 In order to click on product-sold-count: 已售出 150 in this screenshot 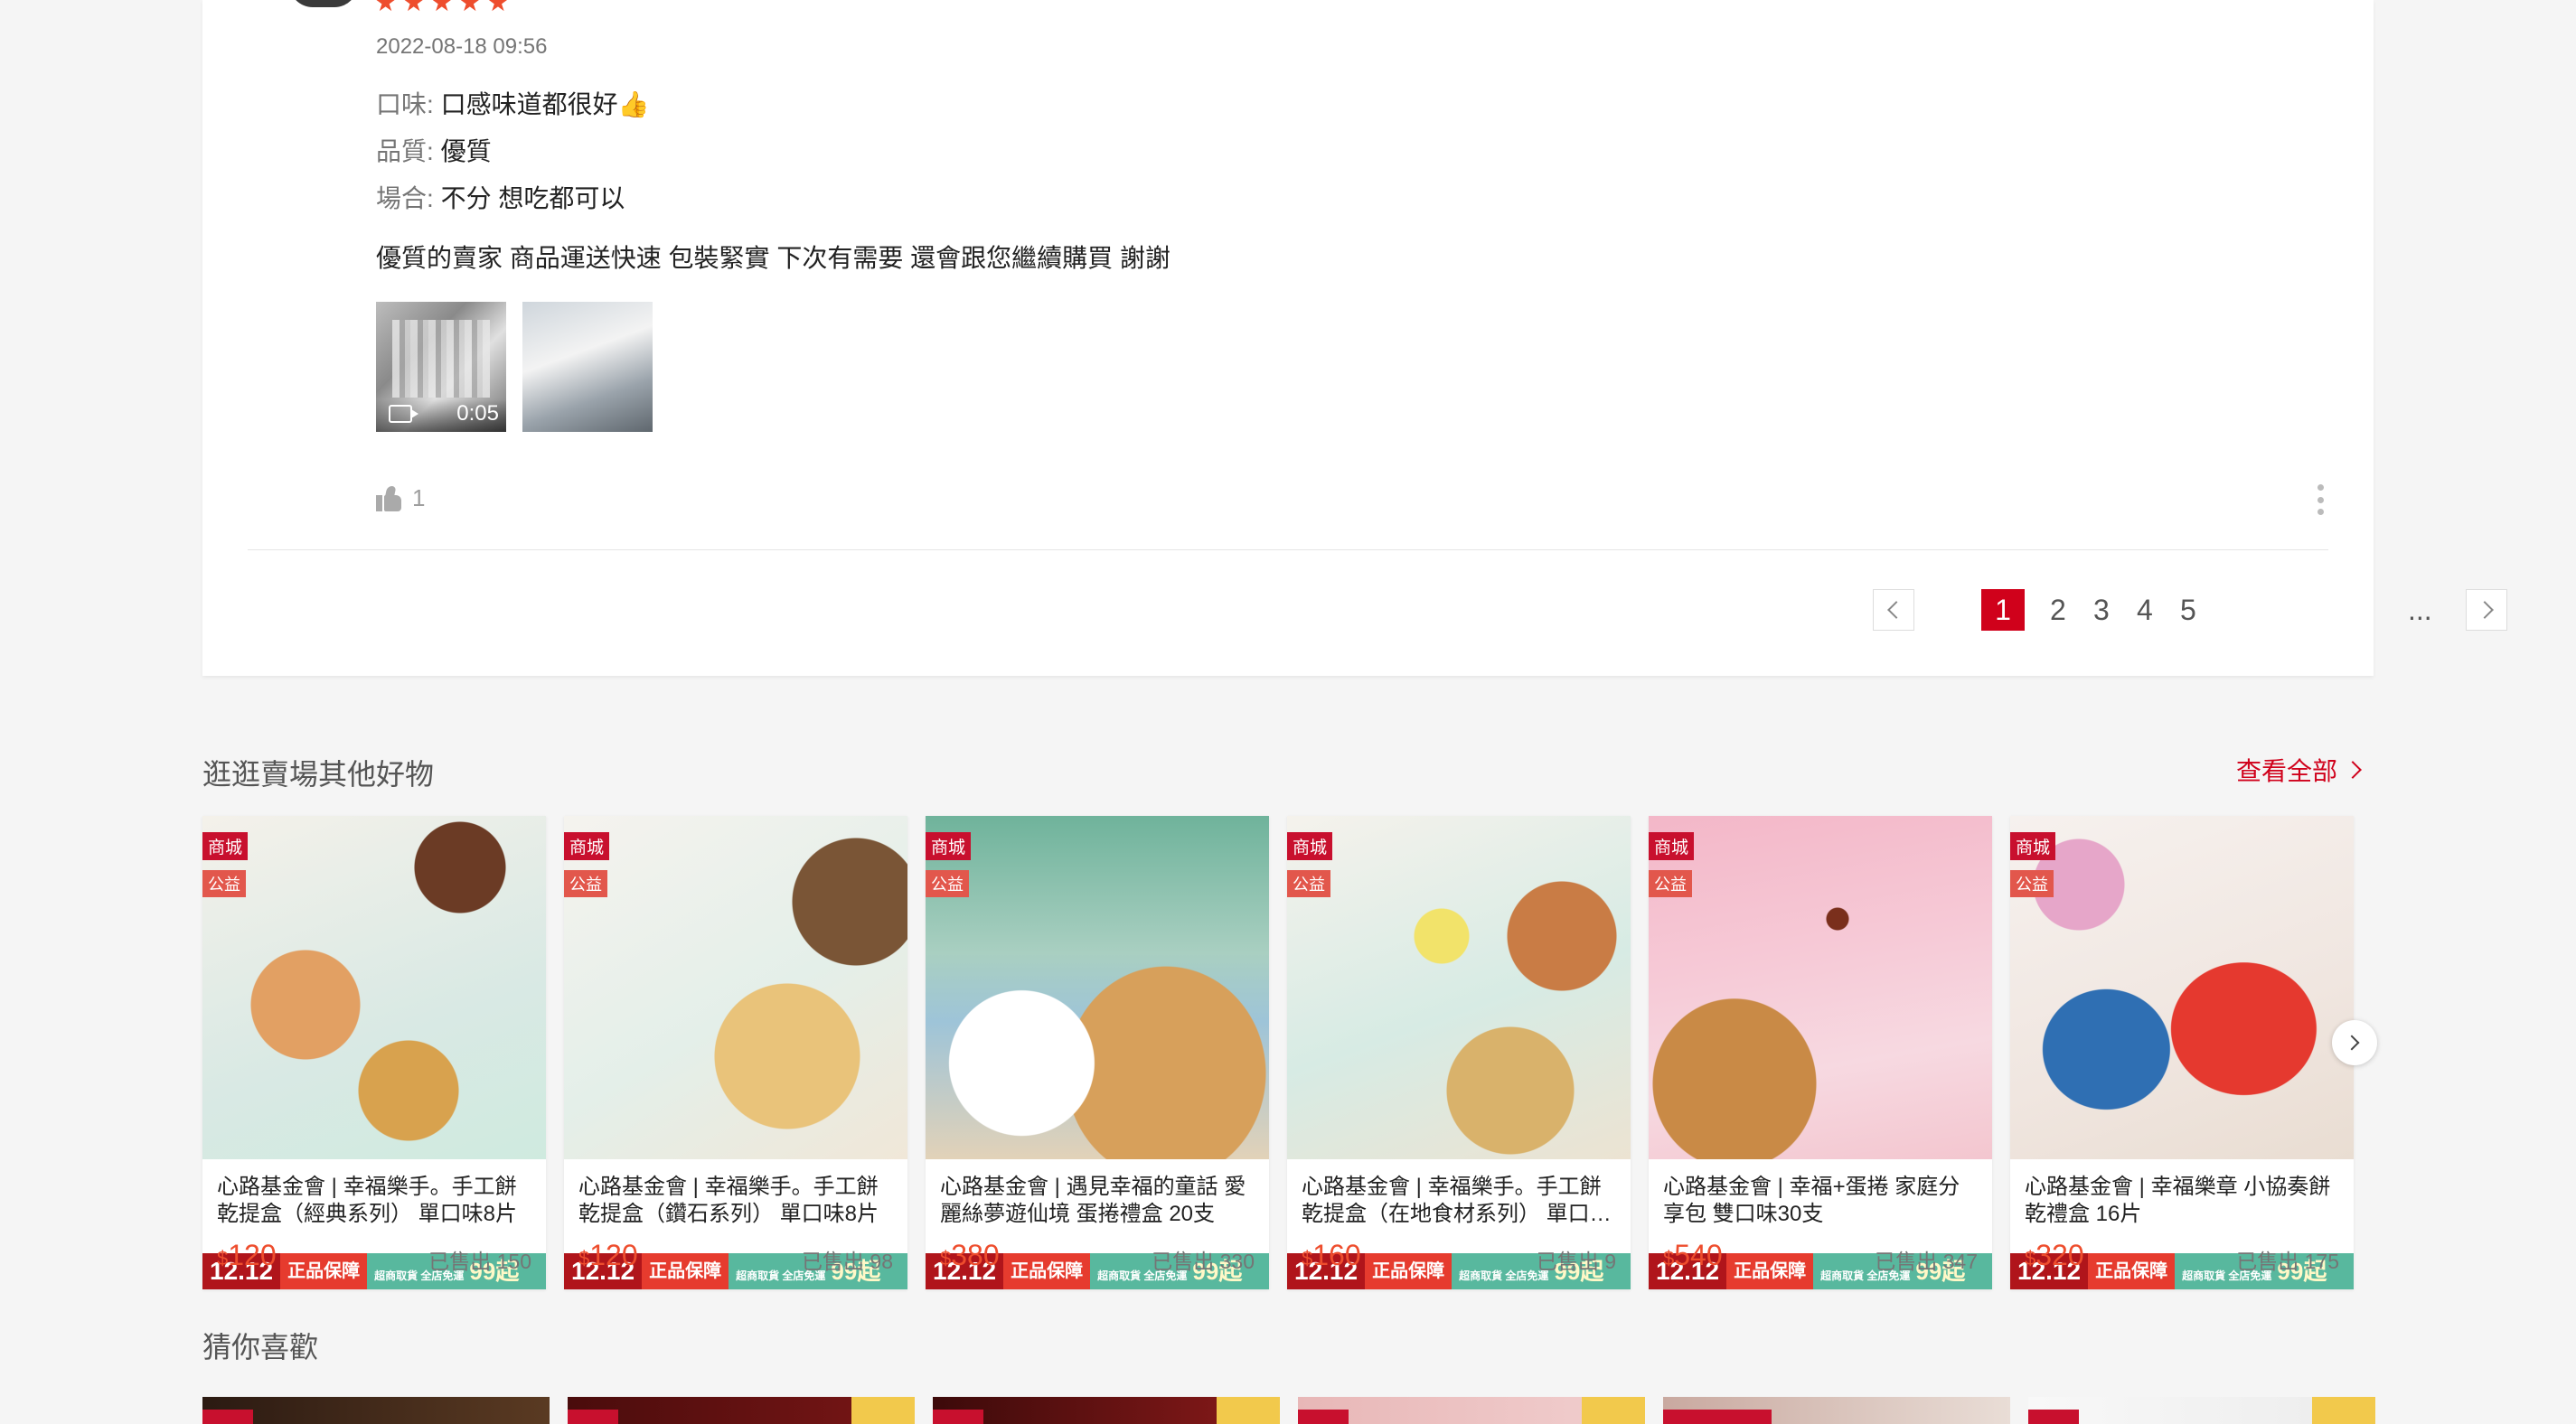, I will do `click(480, 1261)`.